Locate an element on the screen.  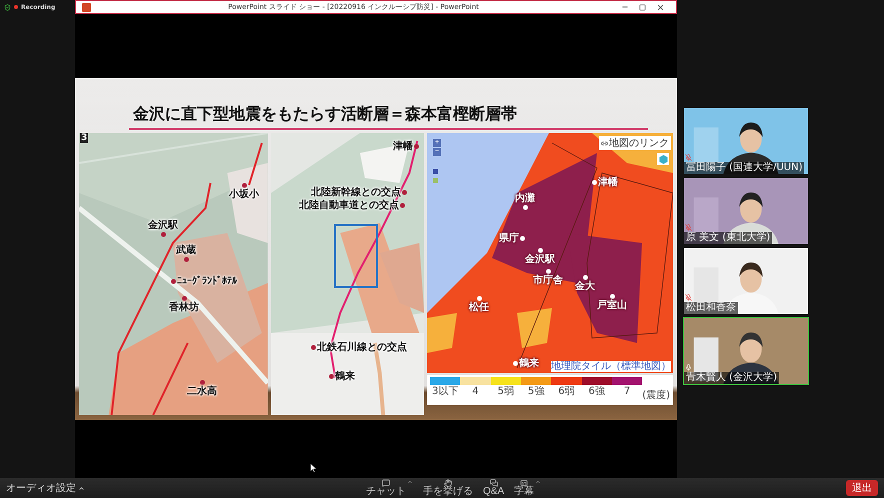
place-label: 香林坊 is located at coordinates (184, 307).